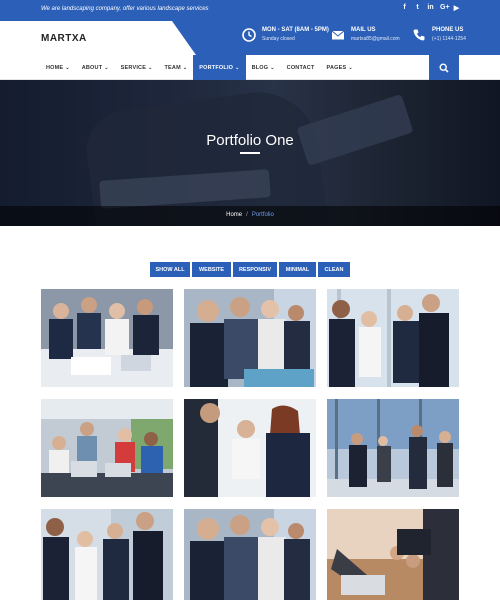  What do you see at coordinates (263, 67) in the screenshot?
I see `nav-item-blog: BLOG ⌄` at bounding box center [263, 67].